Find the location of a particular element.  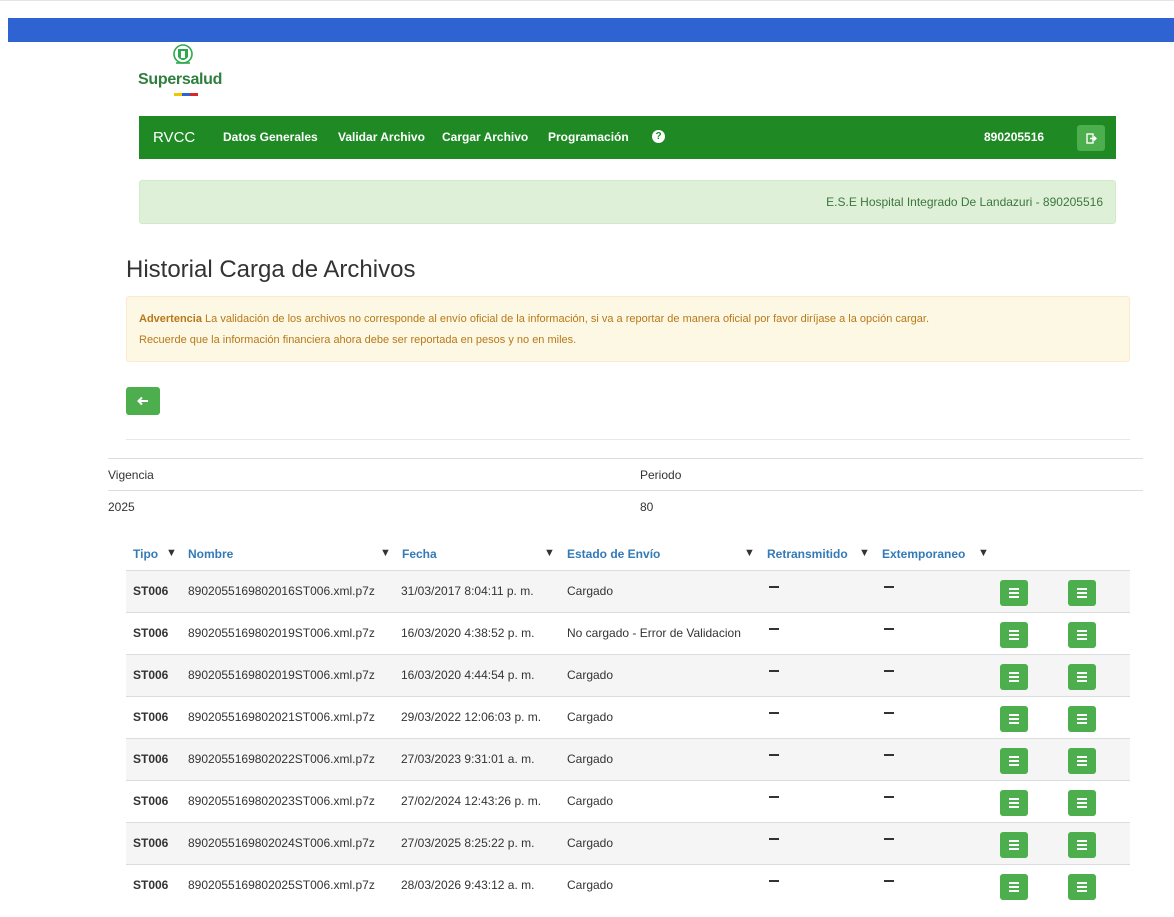

back-button is located at coordinates (143, 401).